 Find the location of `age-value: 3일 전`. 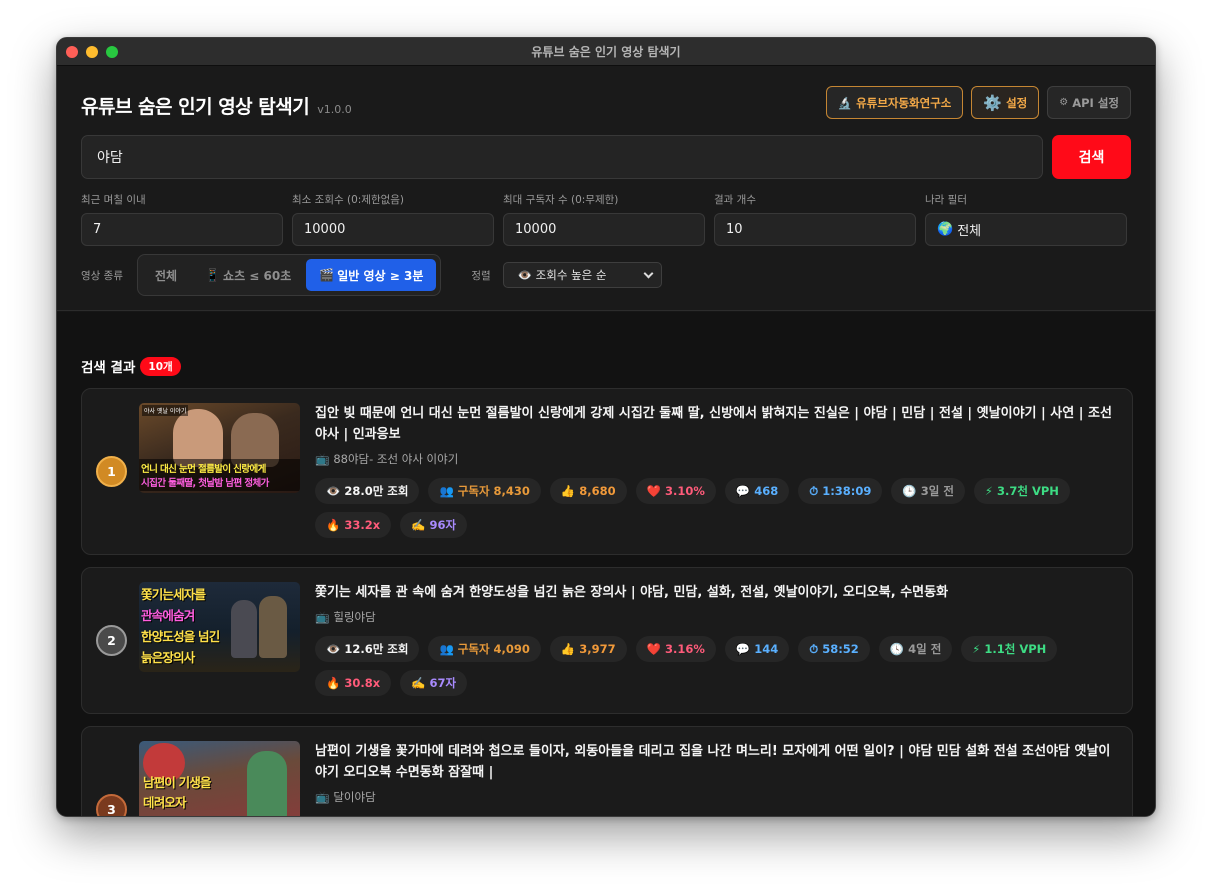

age-value: 3일 전 is located at coordinates (937, 491).